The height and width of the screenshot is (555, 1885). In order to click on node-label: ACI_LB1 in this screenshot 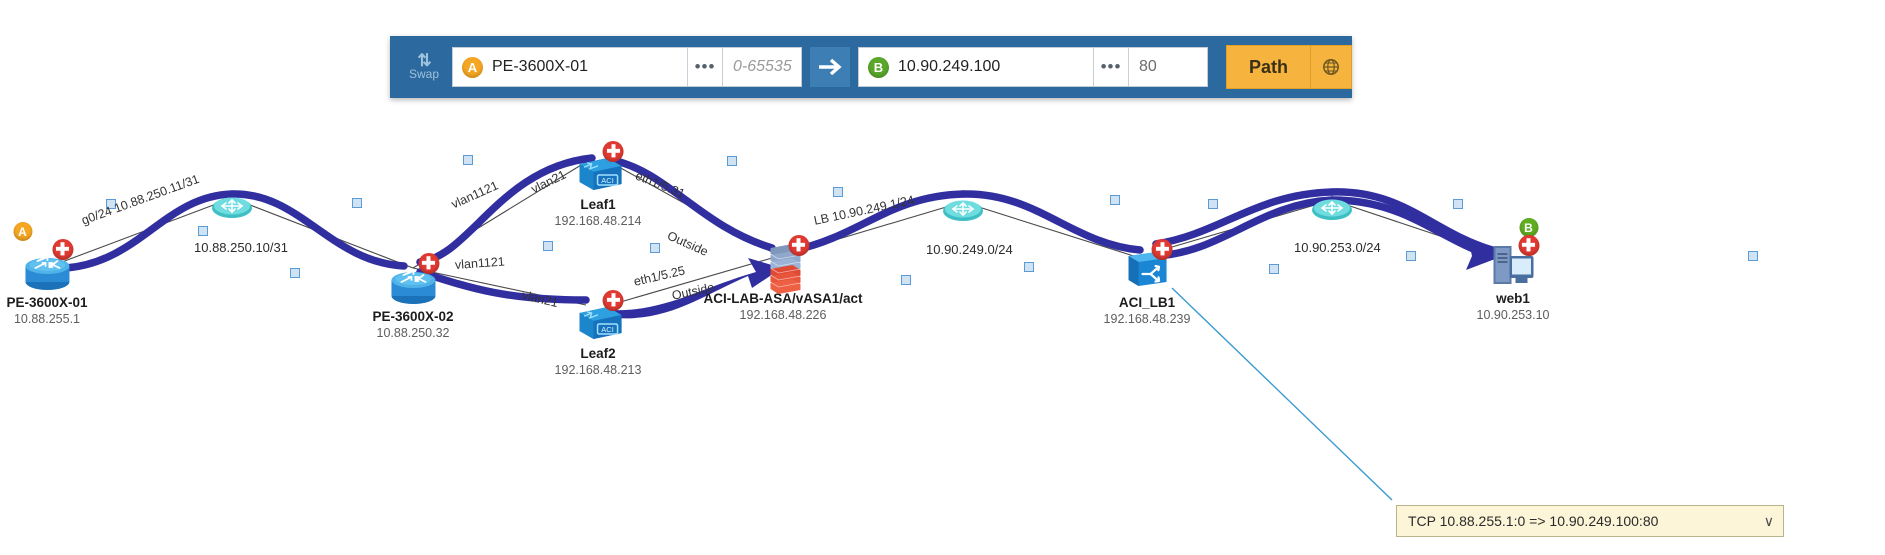, I will do `click(1147, 302)`.